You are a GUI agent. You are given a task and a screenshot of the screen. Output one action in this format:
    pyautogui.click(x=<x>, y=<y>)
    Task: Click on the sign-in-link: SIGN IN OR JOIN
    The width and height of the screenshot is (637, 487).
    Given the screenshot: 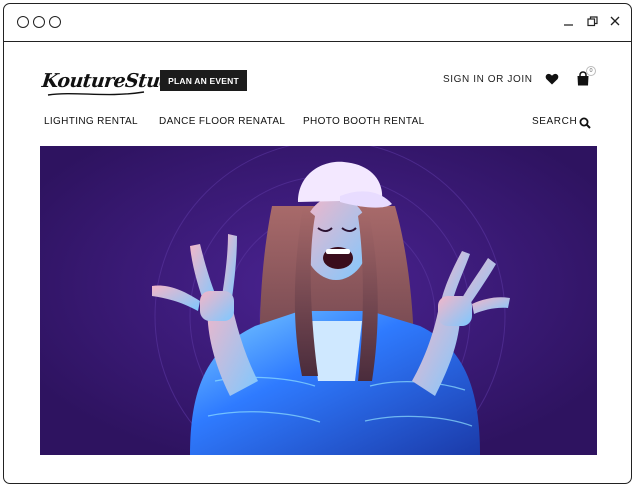 What is the action you would take?
    pyautogui.click(x=488, y=79)
    